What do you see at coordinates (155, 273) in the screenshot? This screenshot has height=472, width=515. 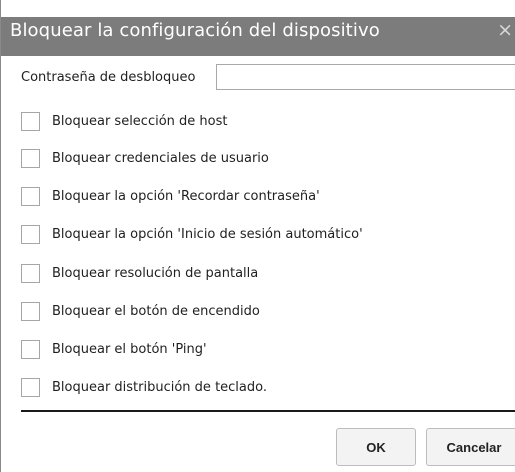 I see `option-label: Bloquear resolución de pantalla` at bounding box center [155, 273].